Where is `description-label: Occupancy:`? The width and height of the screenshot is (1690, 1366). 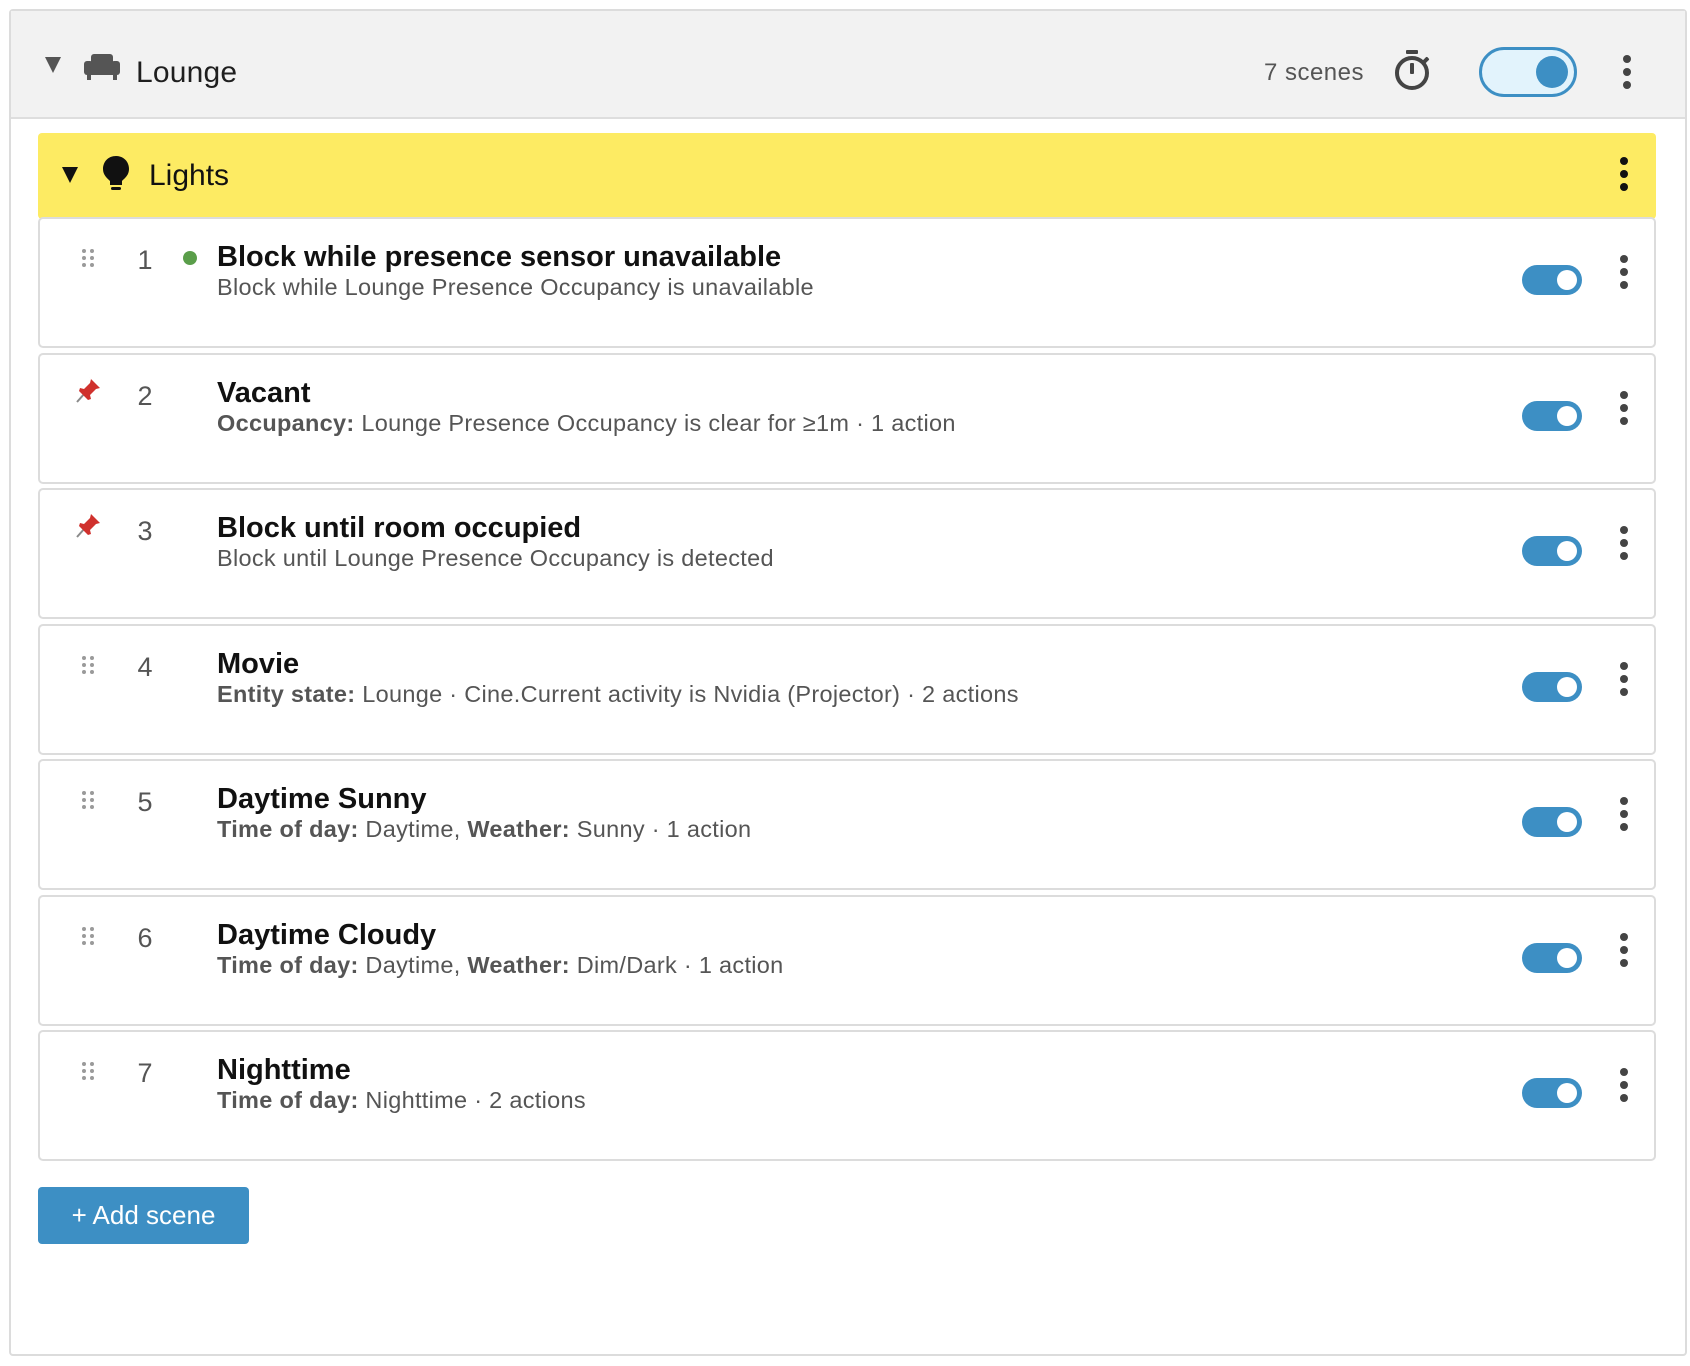 description-label: Occupancy: is located at coordinates (286, 422).